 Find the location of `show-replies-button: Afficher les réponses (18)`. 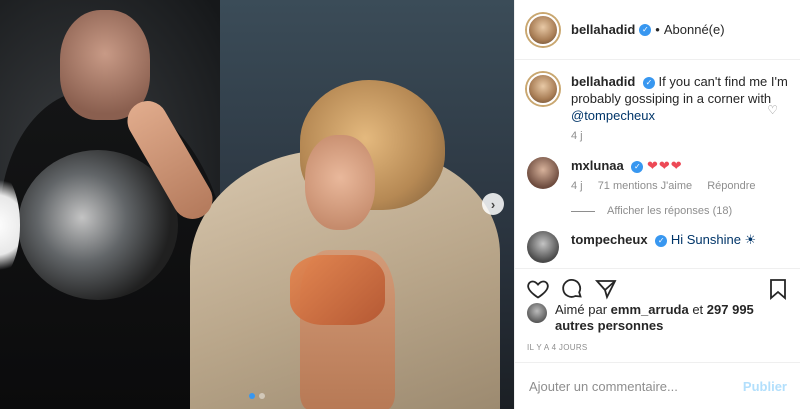

show-replies-button: Afficher les réponses (18) is located at coordinates (680, 211).